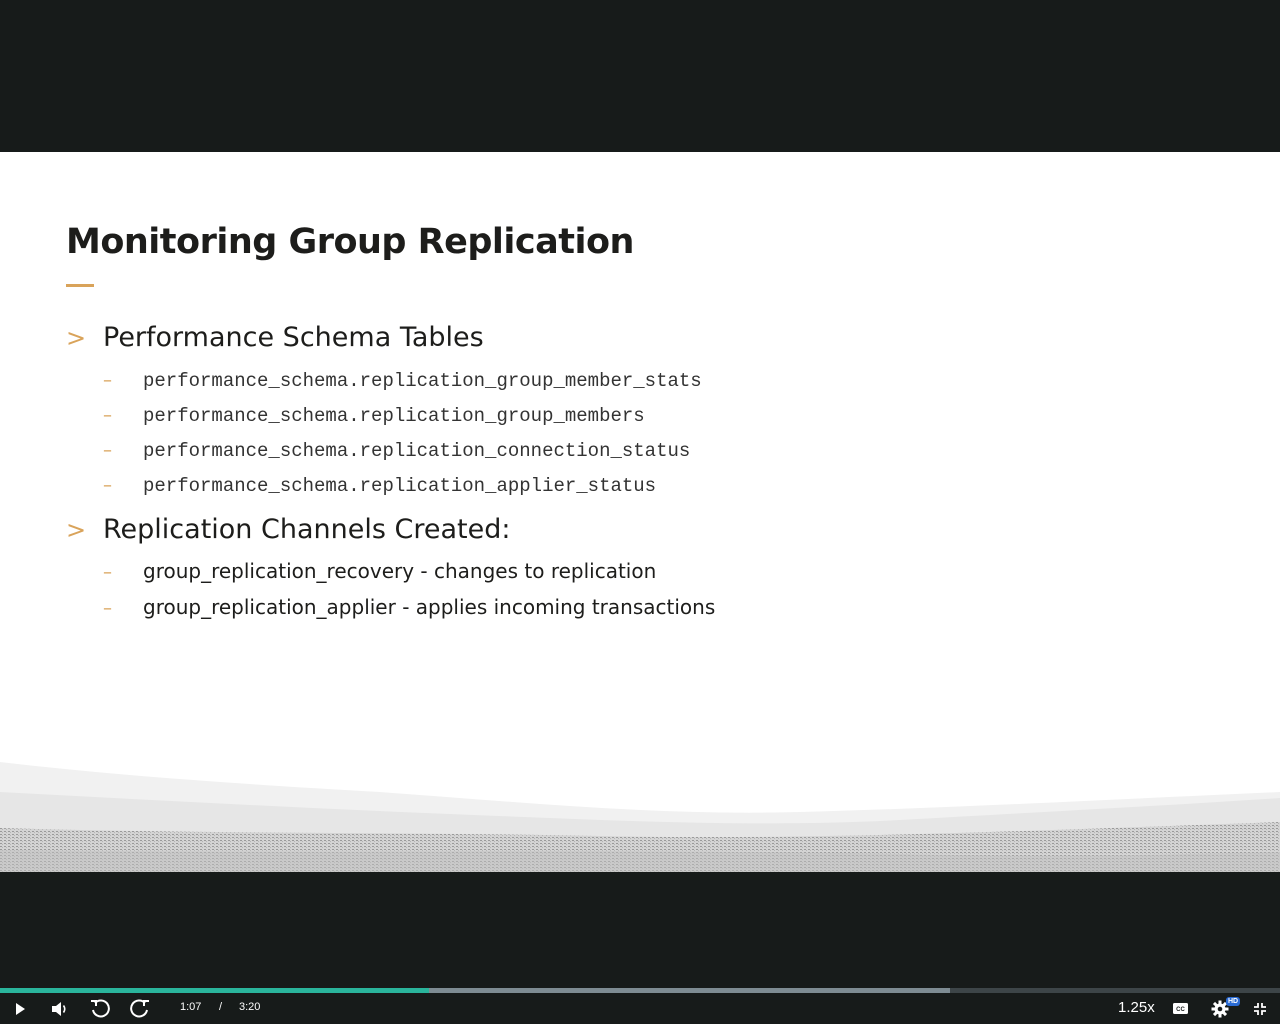 The height and width of the screenshot is (1024, 1280). Describe the element at coordinates (80, 285) in the screenshot. I see `title-underline` at that location.